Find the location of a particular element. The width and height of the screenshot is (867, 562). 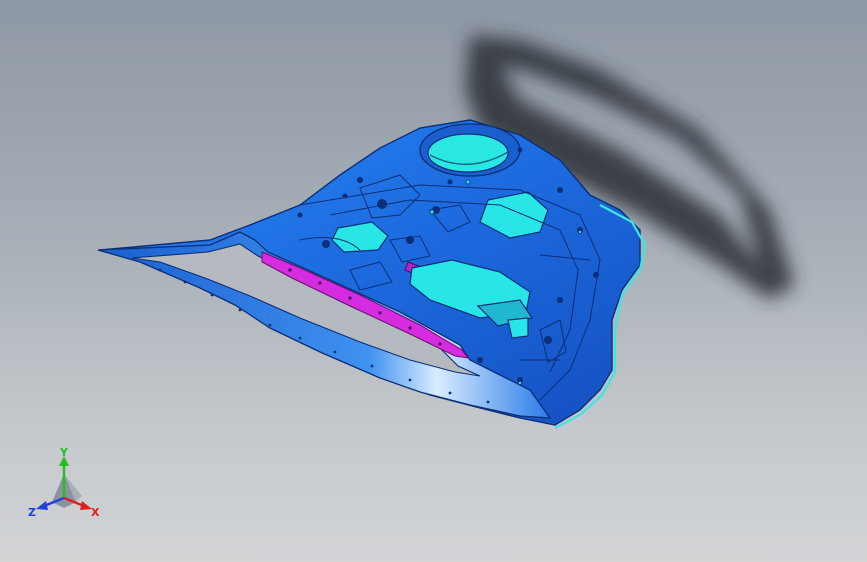

y-axis-label: Y is located at coordinates (64, 452).